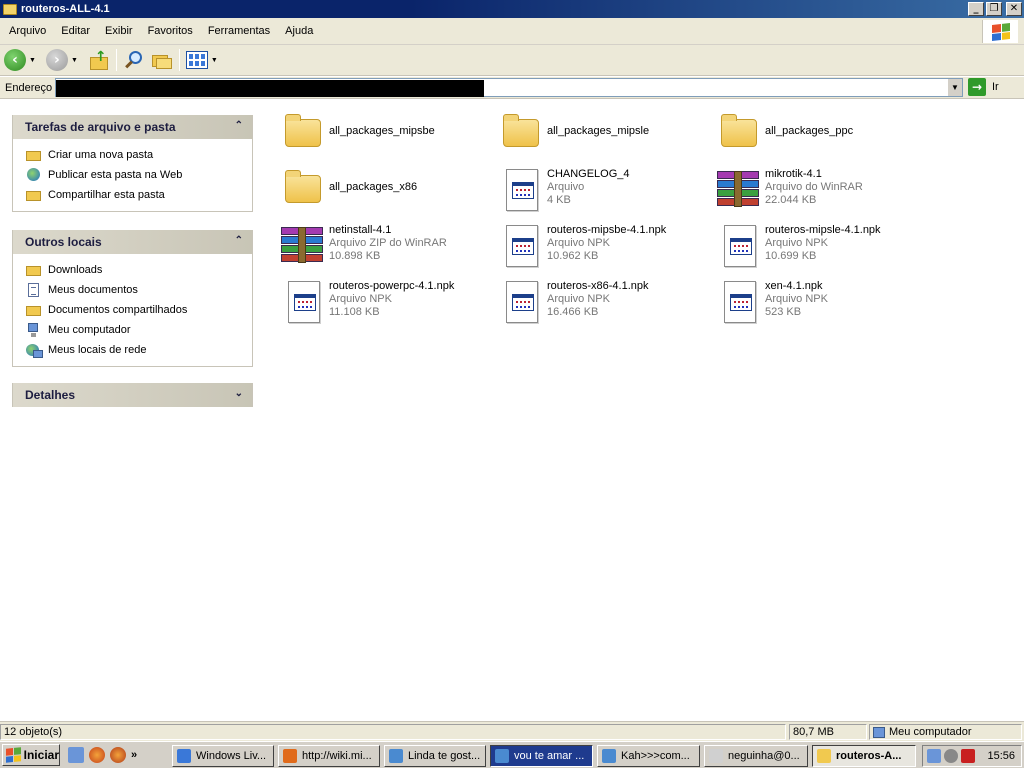  Describe the element at coordinates (512, 731) in the screenshot. I see `status-bar: 12 objeto(s) 80,7 MB Meu computador` at that location.